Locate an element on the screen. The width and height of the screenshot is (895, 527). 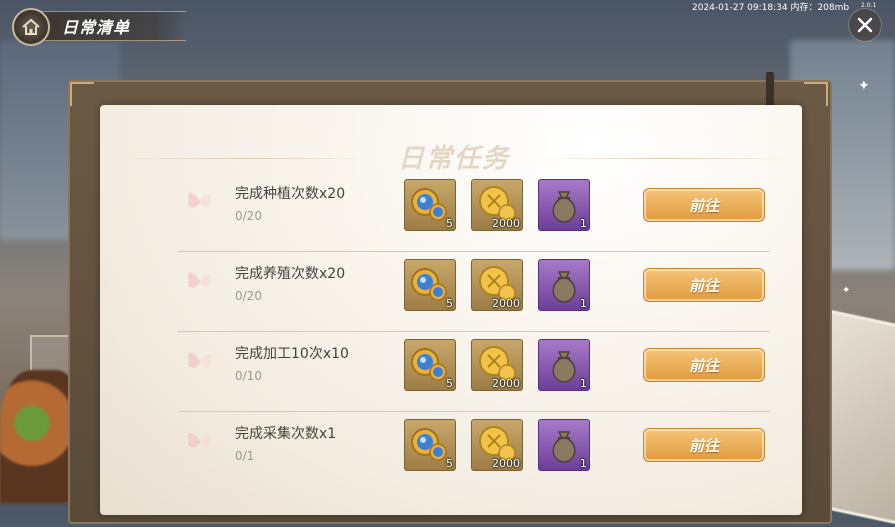
task-row: 完成种植次数x20 0/20 5 2000 1 前往 is located at coordinates (474, 212).